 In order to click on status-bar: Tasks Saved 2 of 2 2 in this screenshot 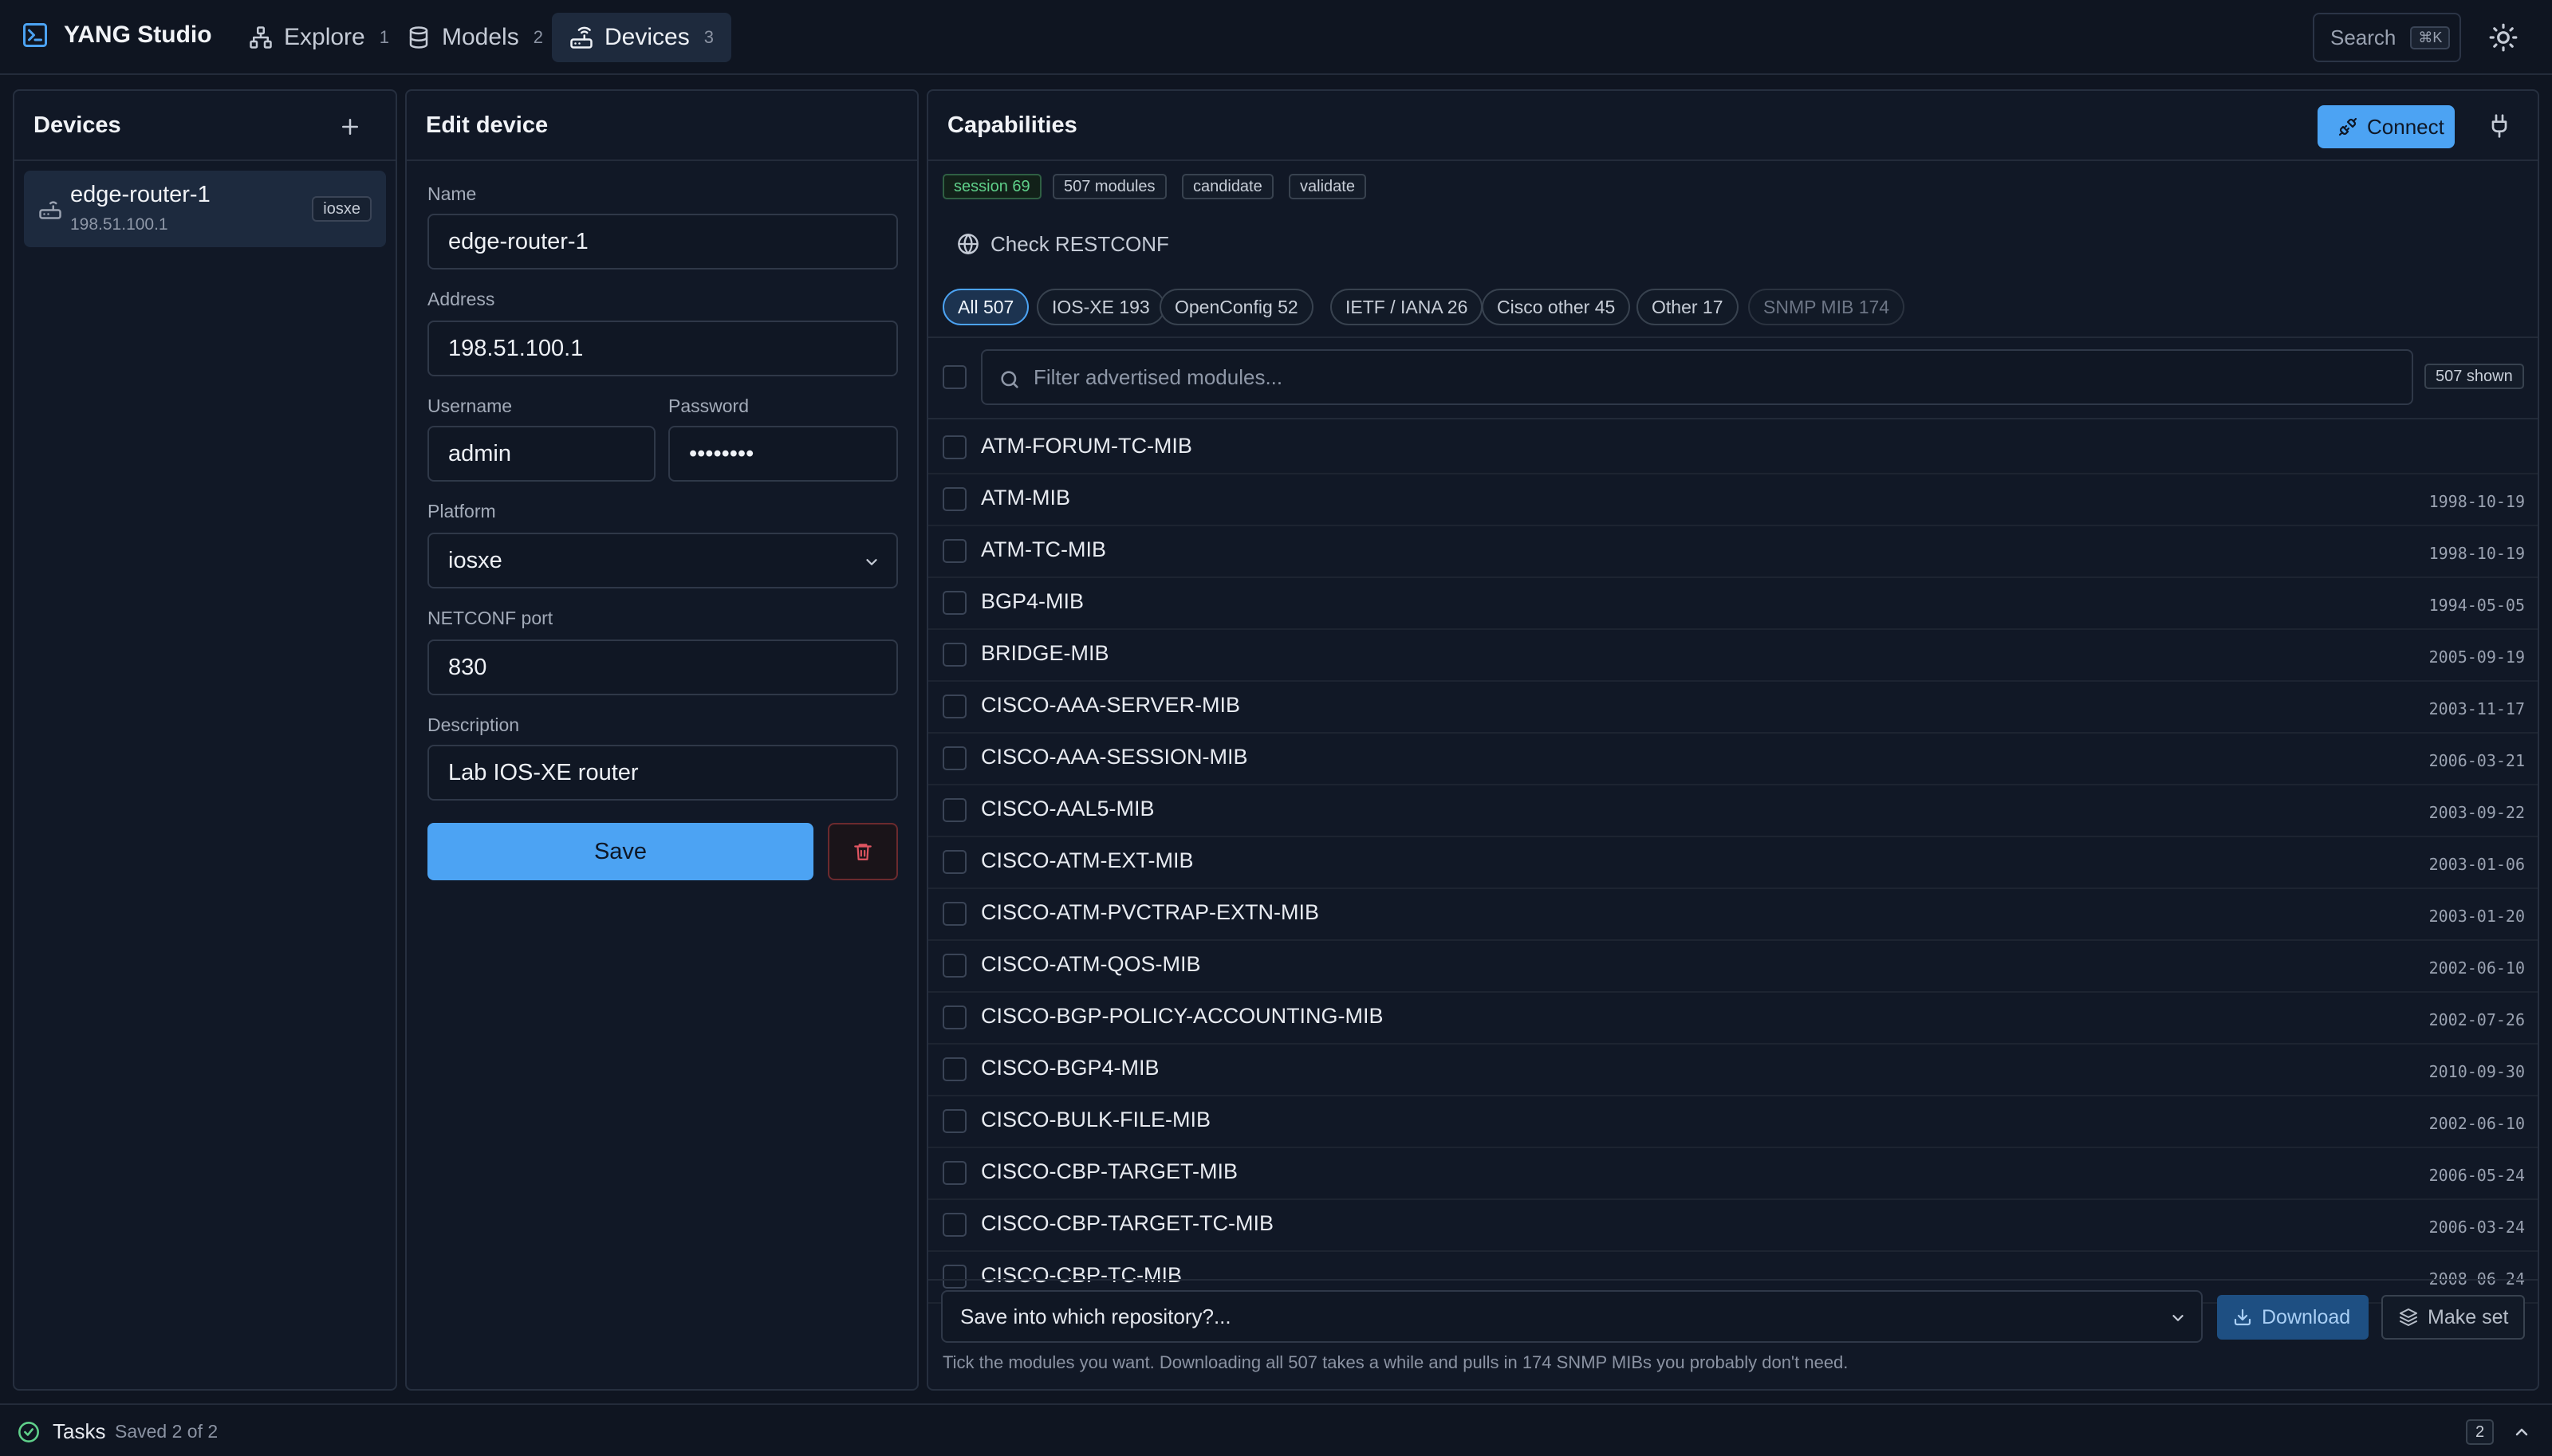, I will do `click(1276, 1429)`.